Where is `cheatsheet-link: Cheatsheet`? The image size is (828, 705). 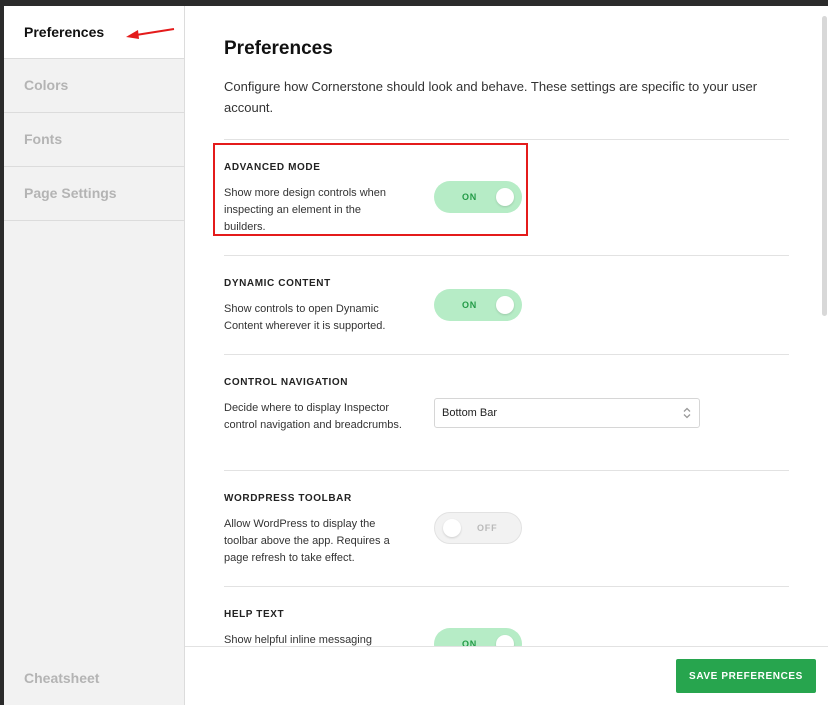
cheatsheet-link: Cheatsheet is located at coordinates (61, 678).